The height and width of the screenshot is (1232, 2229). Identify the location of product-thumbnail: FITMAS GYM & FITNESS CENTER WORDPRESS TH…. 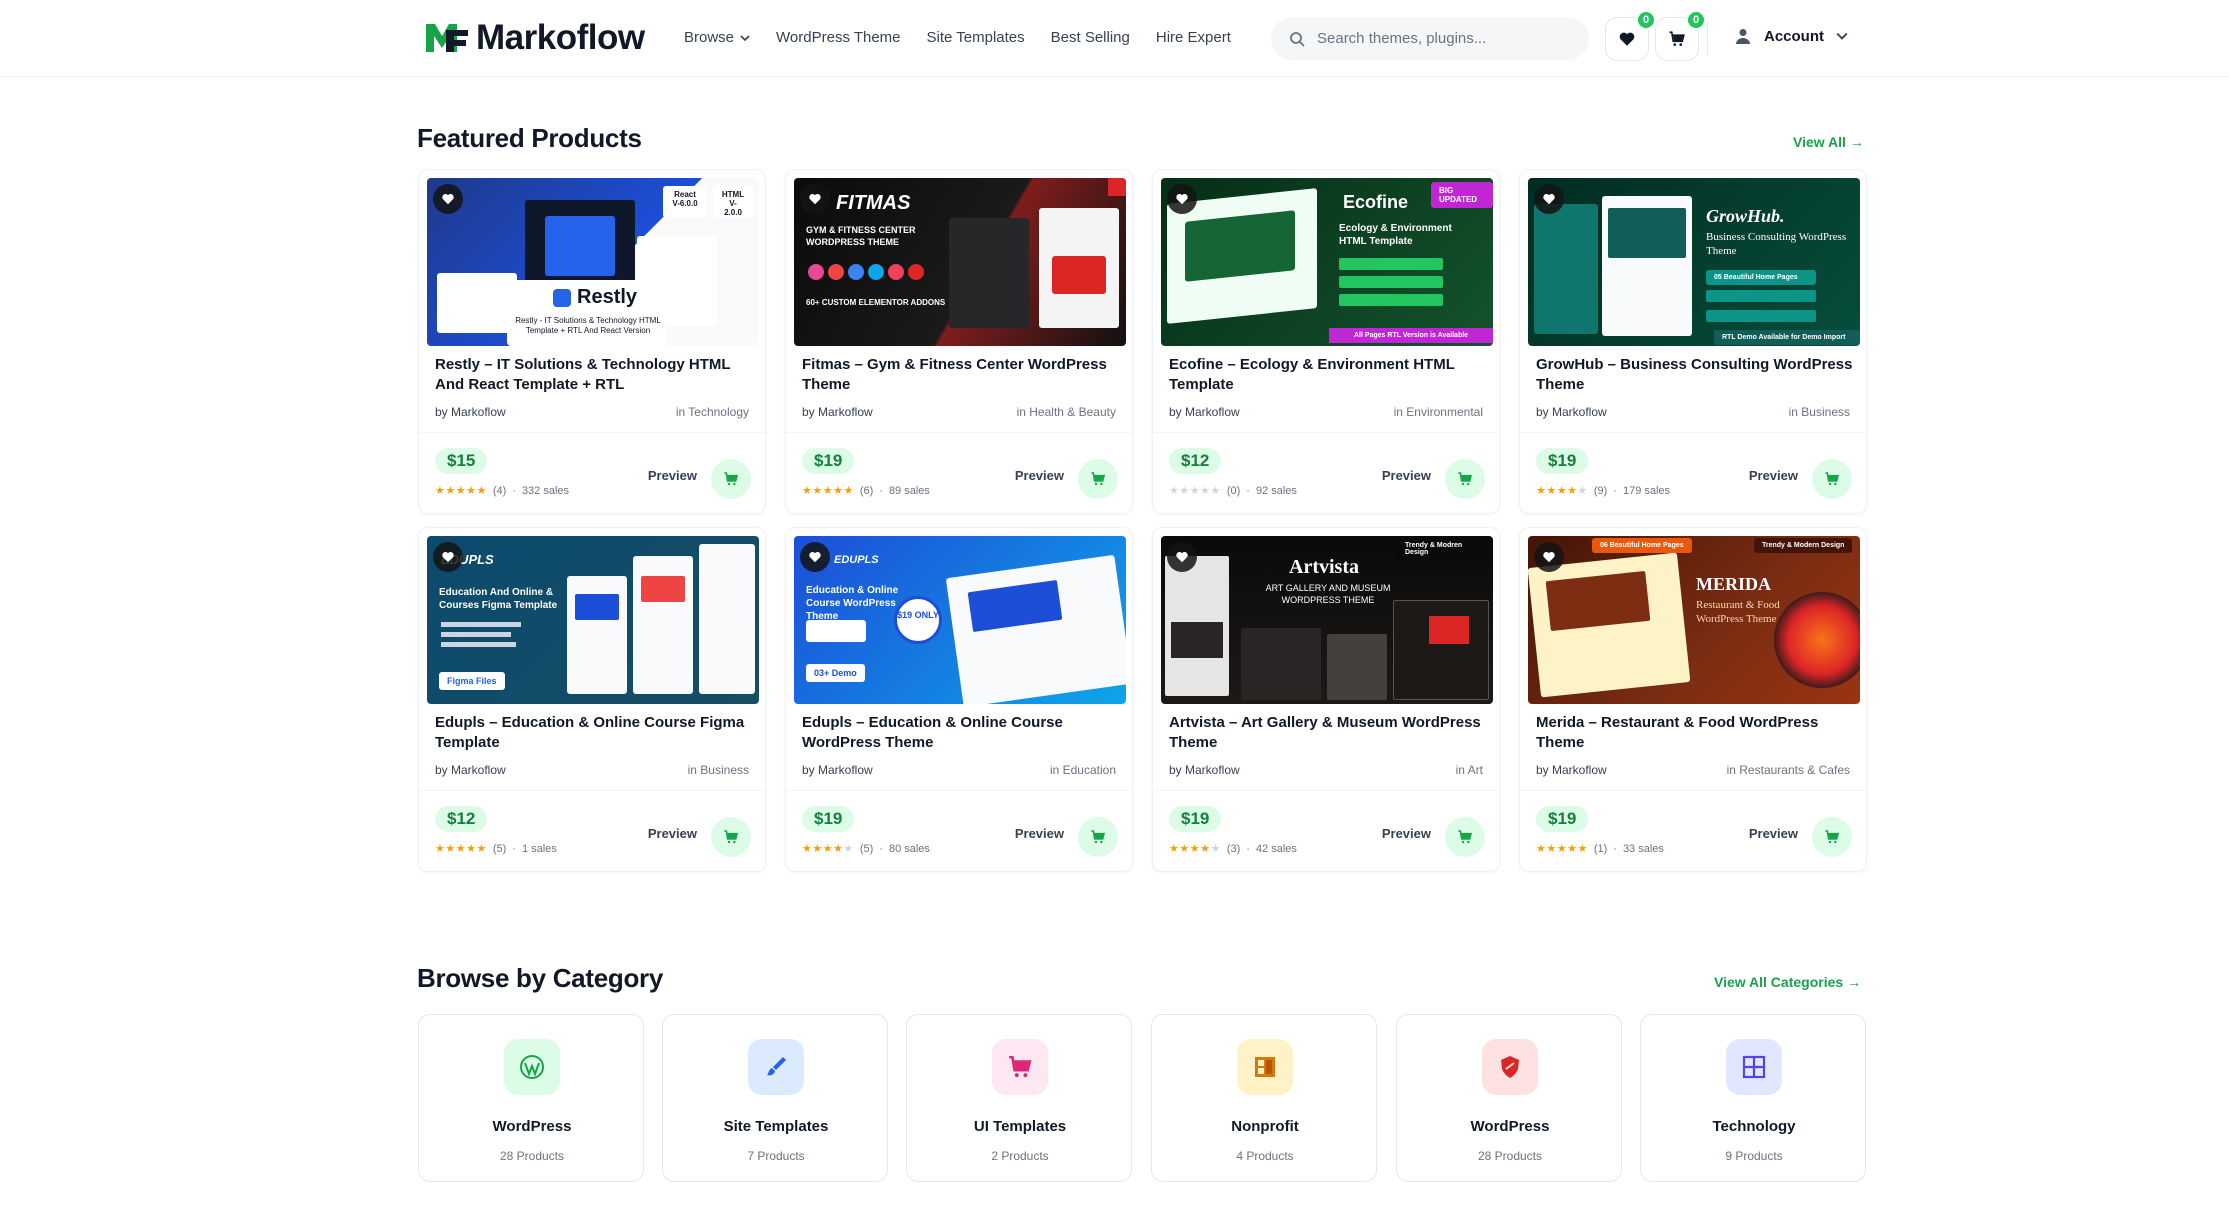
(960, 262).